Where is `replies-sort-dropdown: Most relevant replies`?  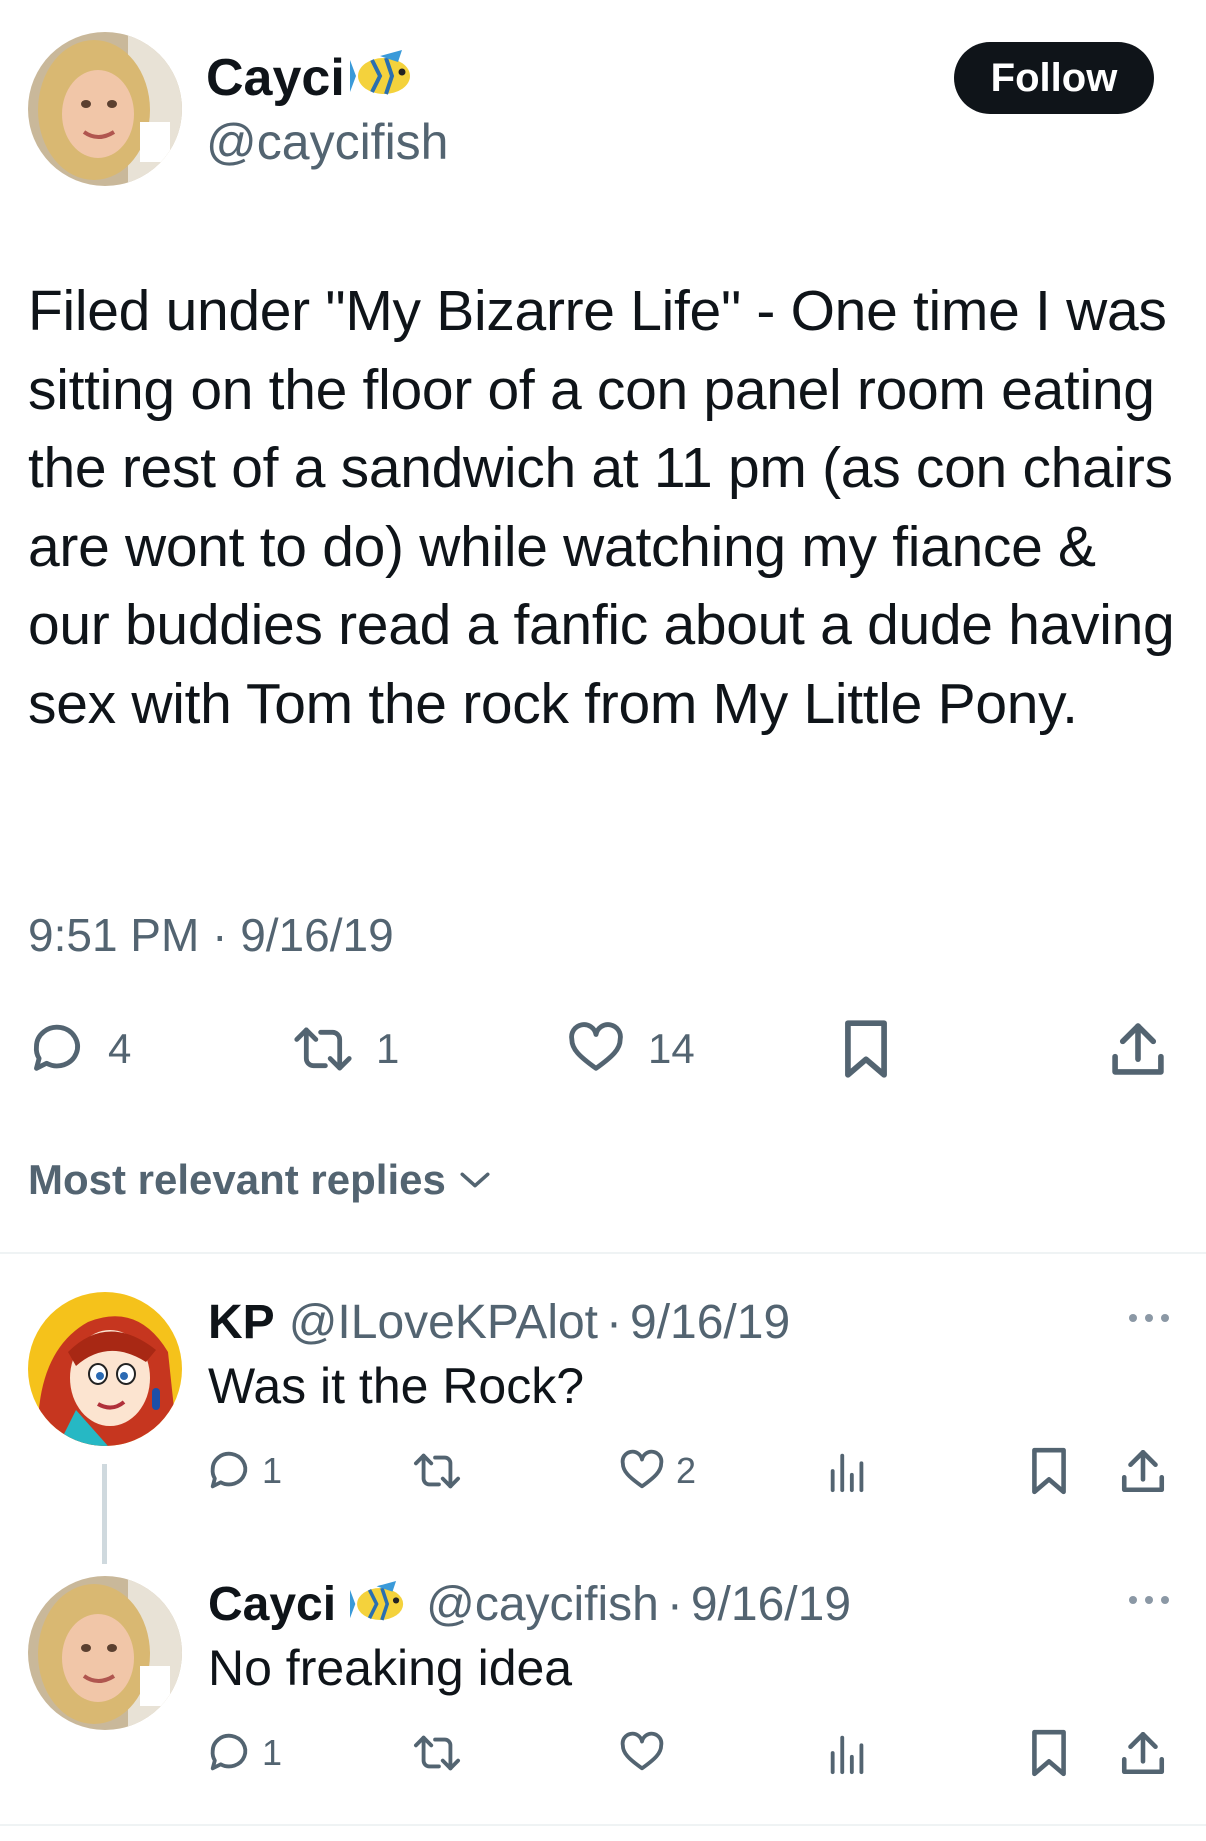
replies-sort-dropdown: Most relevant replies is located at coordinates (260, 1180).